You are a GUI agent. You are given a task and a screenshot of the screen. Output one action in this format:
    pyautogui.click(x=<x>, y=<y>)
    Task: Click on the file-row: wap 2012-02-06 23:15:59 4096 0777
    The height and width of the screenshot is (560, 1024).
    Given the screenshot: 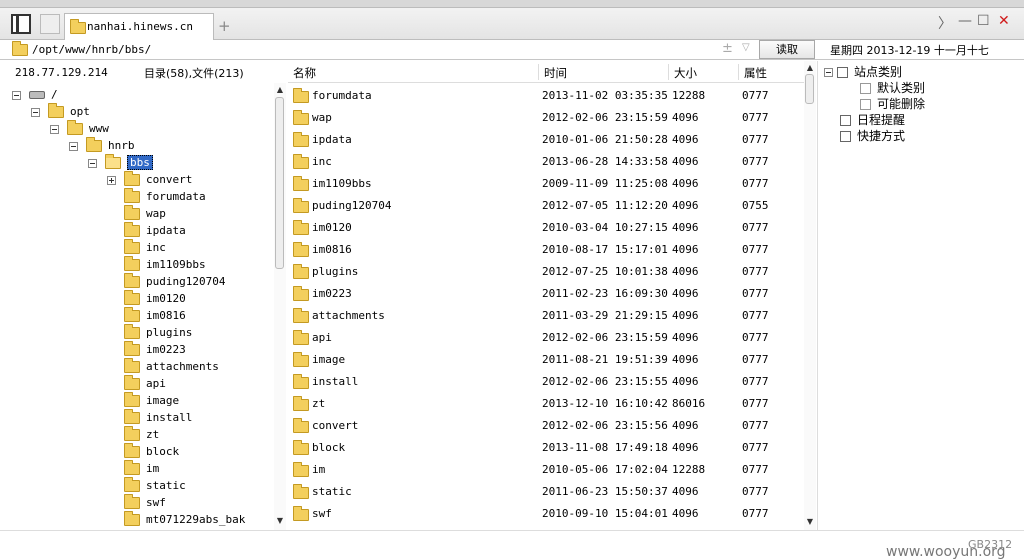 What is the action you would take?
    pyautogui.click(x=546, y=118)
    